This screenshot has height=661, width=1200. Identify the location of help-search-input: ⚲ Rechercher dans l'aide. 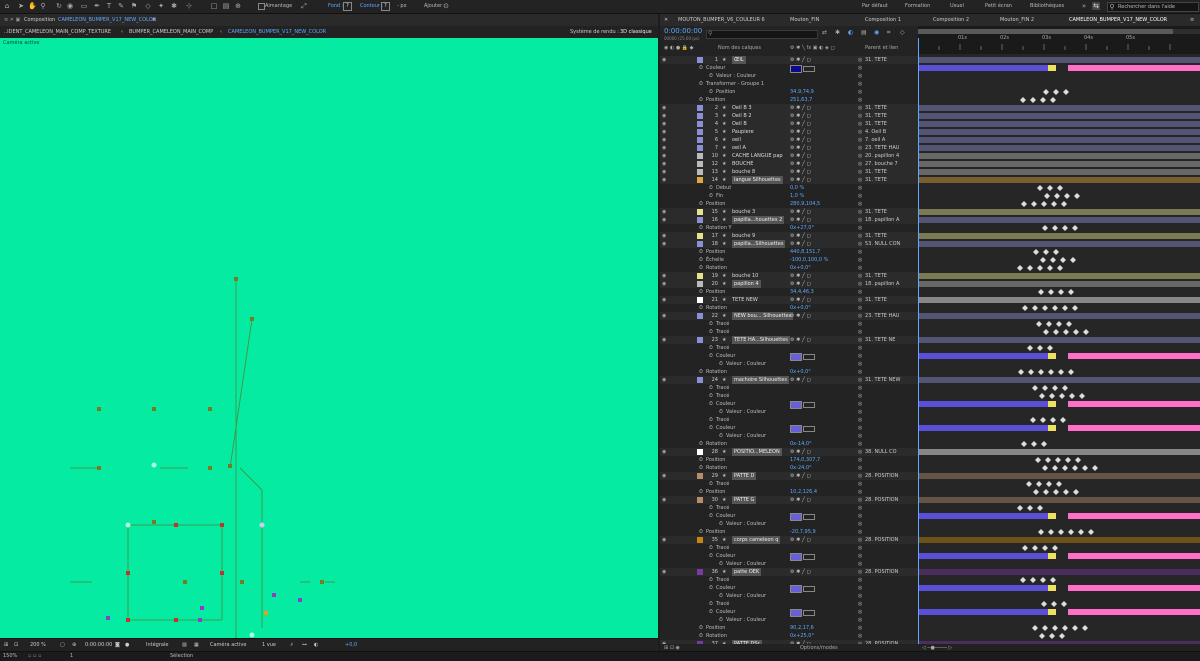
(1153, 7).